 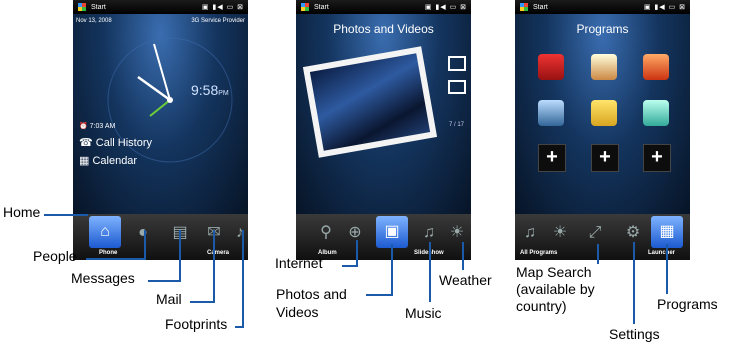 I want to click on youtube-program-icon, so click(x=551, y=67).